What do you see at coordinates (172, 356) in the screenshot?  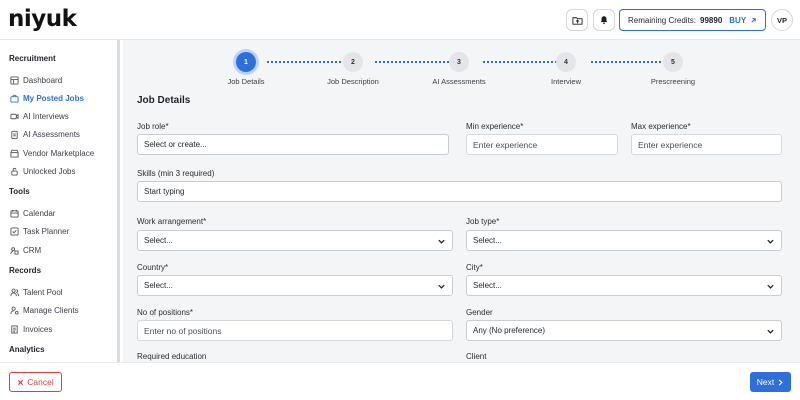 I see `education-label: Required education` at bounding box center [172, 356].